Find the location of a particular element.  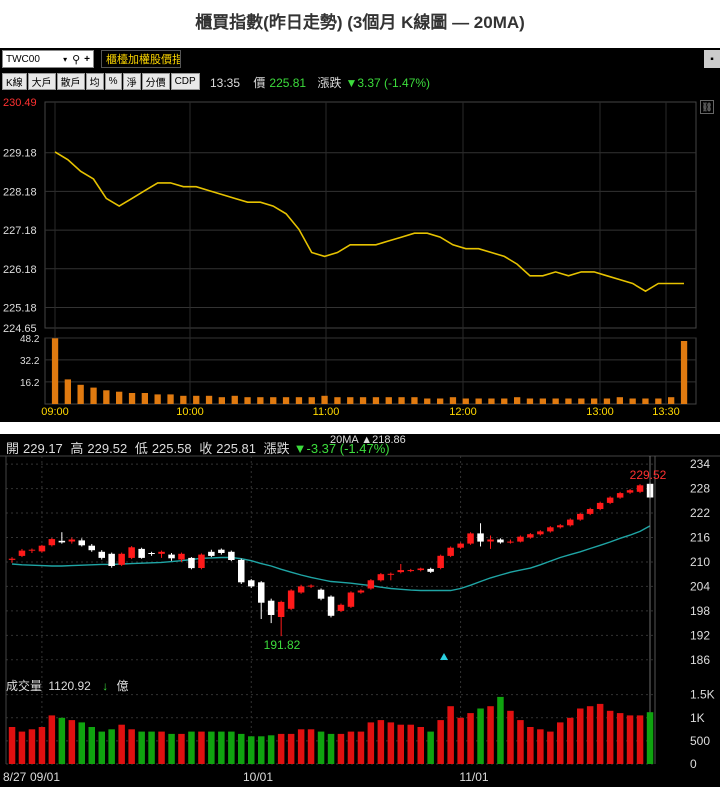

price-tick-label: 229.18 is located at coordinates (20, 154).